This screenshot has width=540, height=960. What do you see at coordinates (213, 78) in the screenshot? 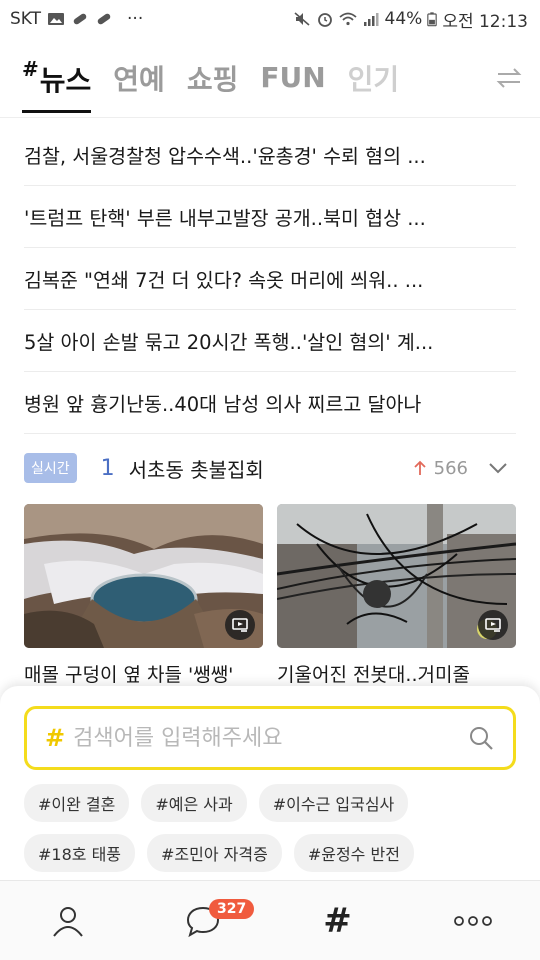
I see `tab-shopping: 쇼핑` at bounding box center [213, 78].